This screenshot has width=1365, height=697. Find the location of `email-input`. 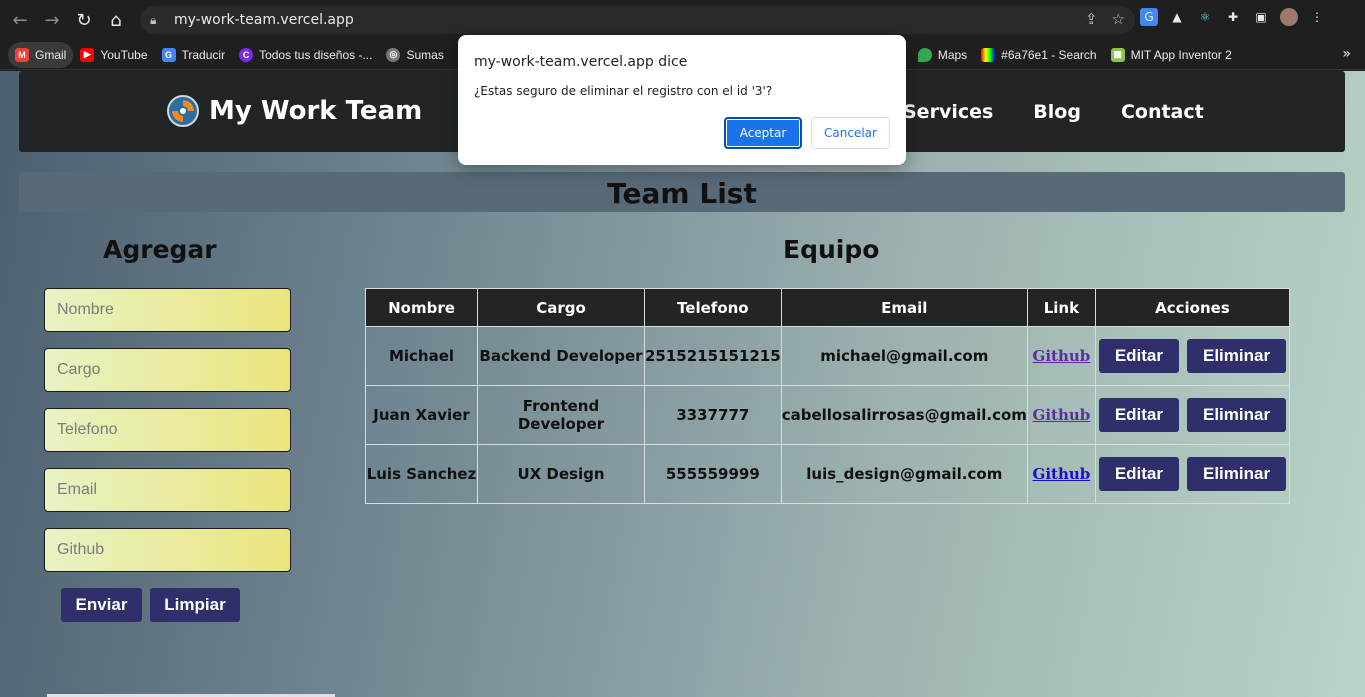

email-input is located at coordinates (167, 490).